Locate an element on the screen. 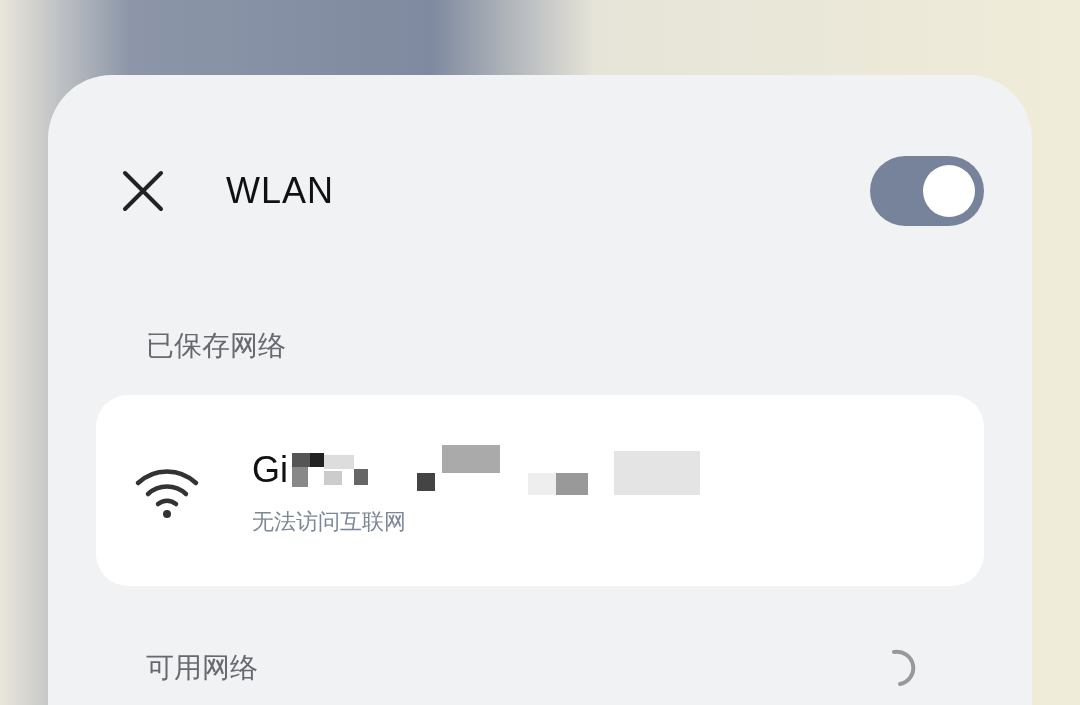 The width and height of the screenshot is (1080, 705). network-status: 无法访问互联网 is located at coordinates (329, 521).